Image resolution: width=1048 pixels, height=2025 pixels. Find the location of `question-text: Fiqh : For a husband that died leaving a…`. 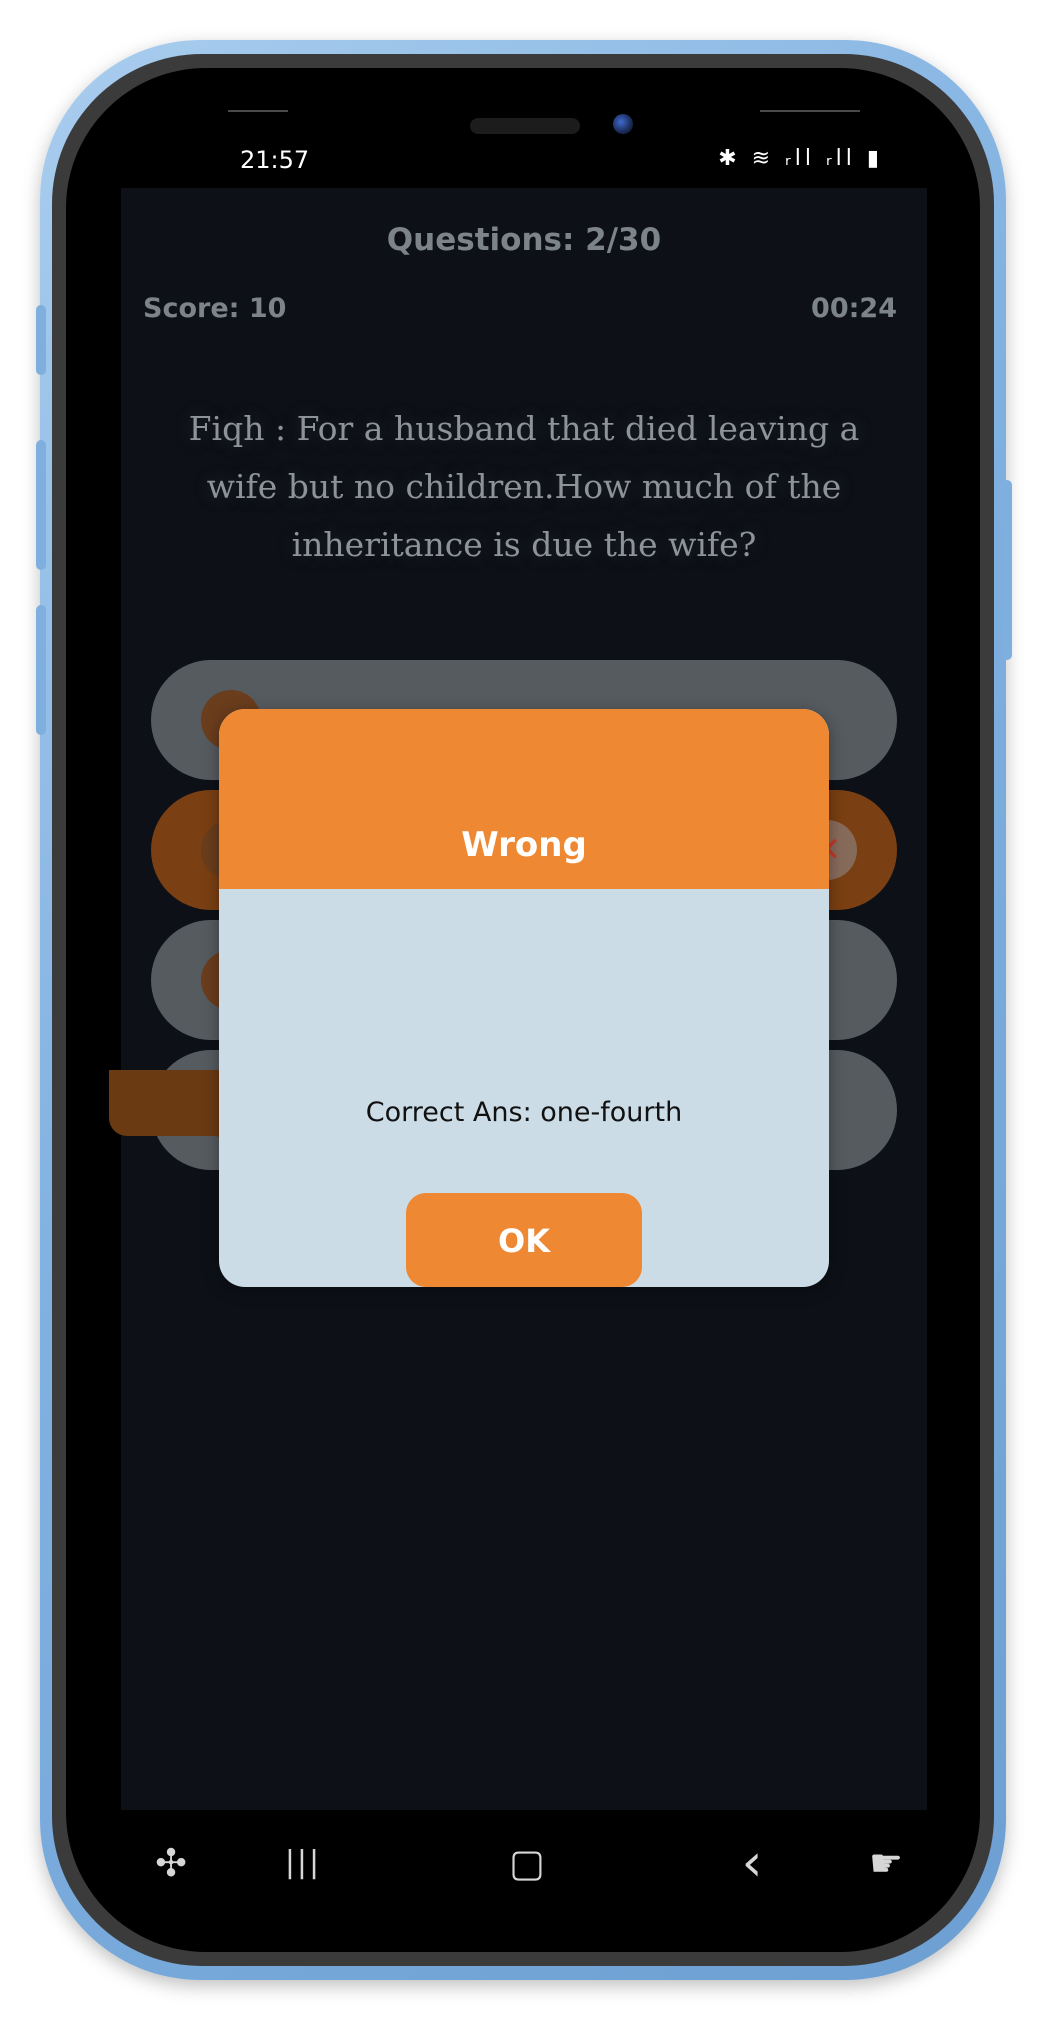

question-text: Fiqh : For a husband that died leaving a… is located at coordinates (524, 486).